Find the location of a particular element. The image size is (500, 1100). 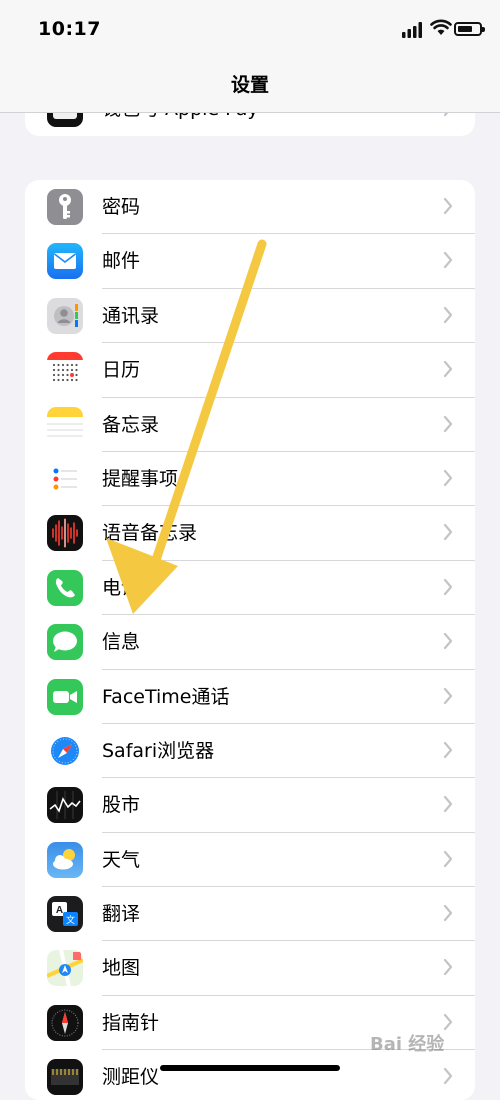

battery-icon is located at coordinates (469, 29).